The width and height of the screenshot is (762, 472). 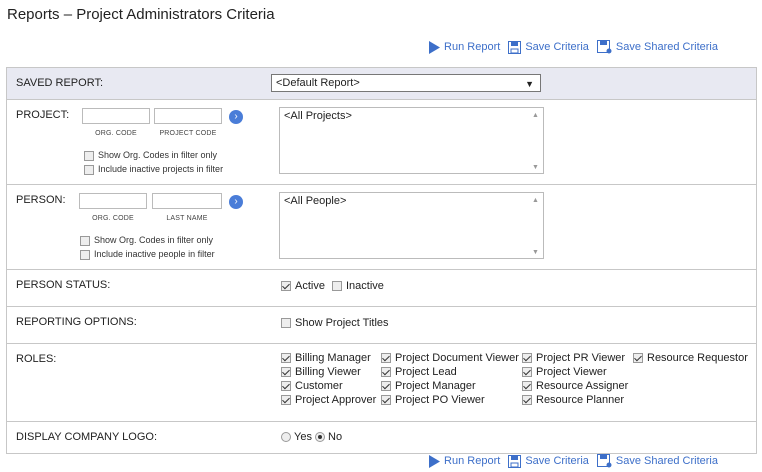 I want to click on show-project-titles-option: Show Project Titles, so click(x=335, y=323).